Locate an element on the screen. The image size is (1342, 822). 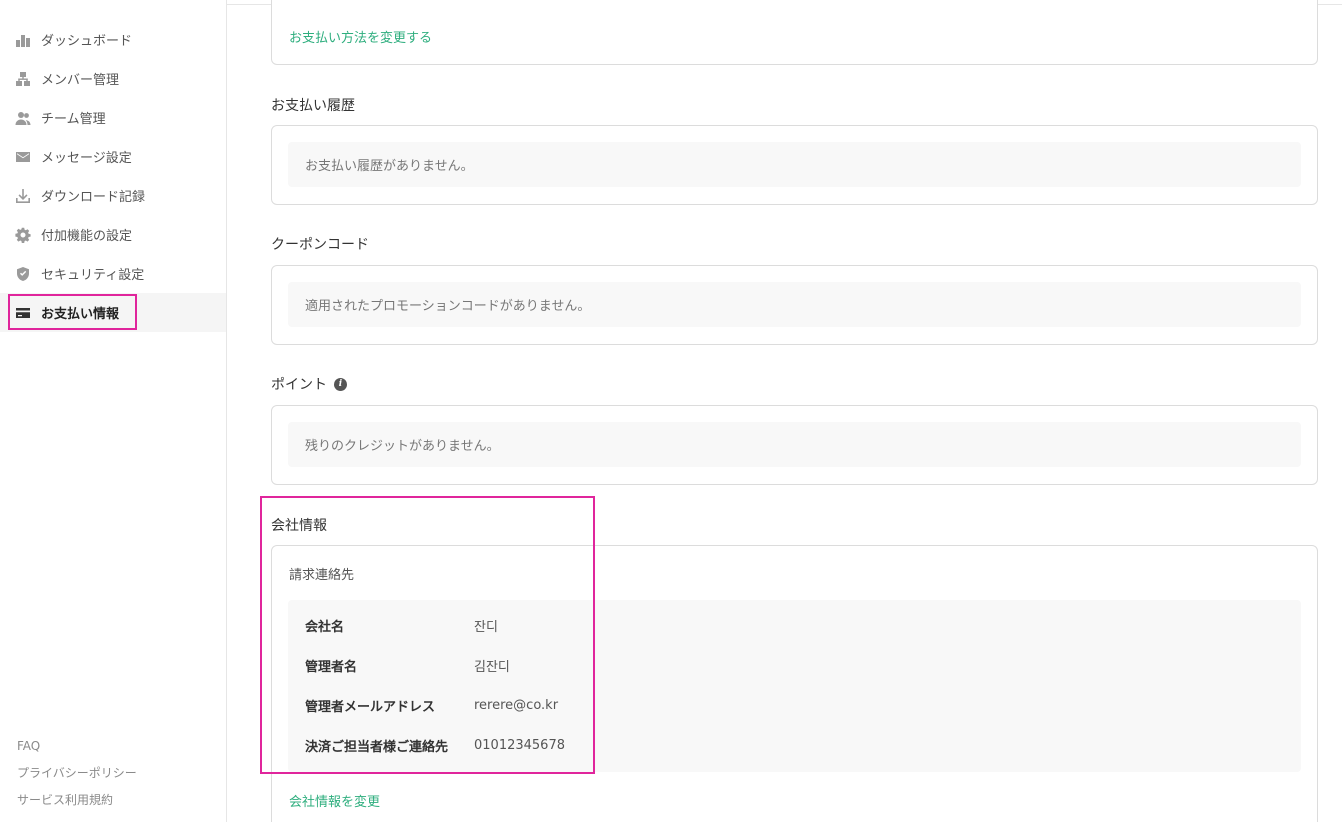
privacy-policy-link: プライバシーポリシー is located at coordinates (77, 777).